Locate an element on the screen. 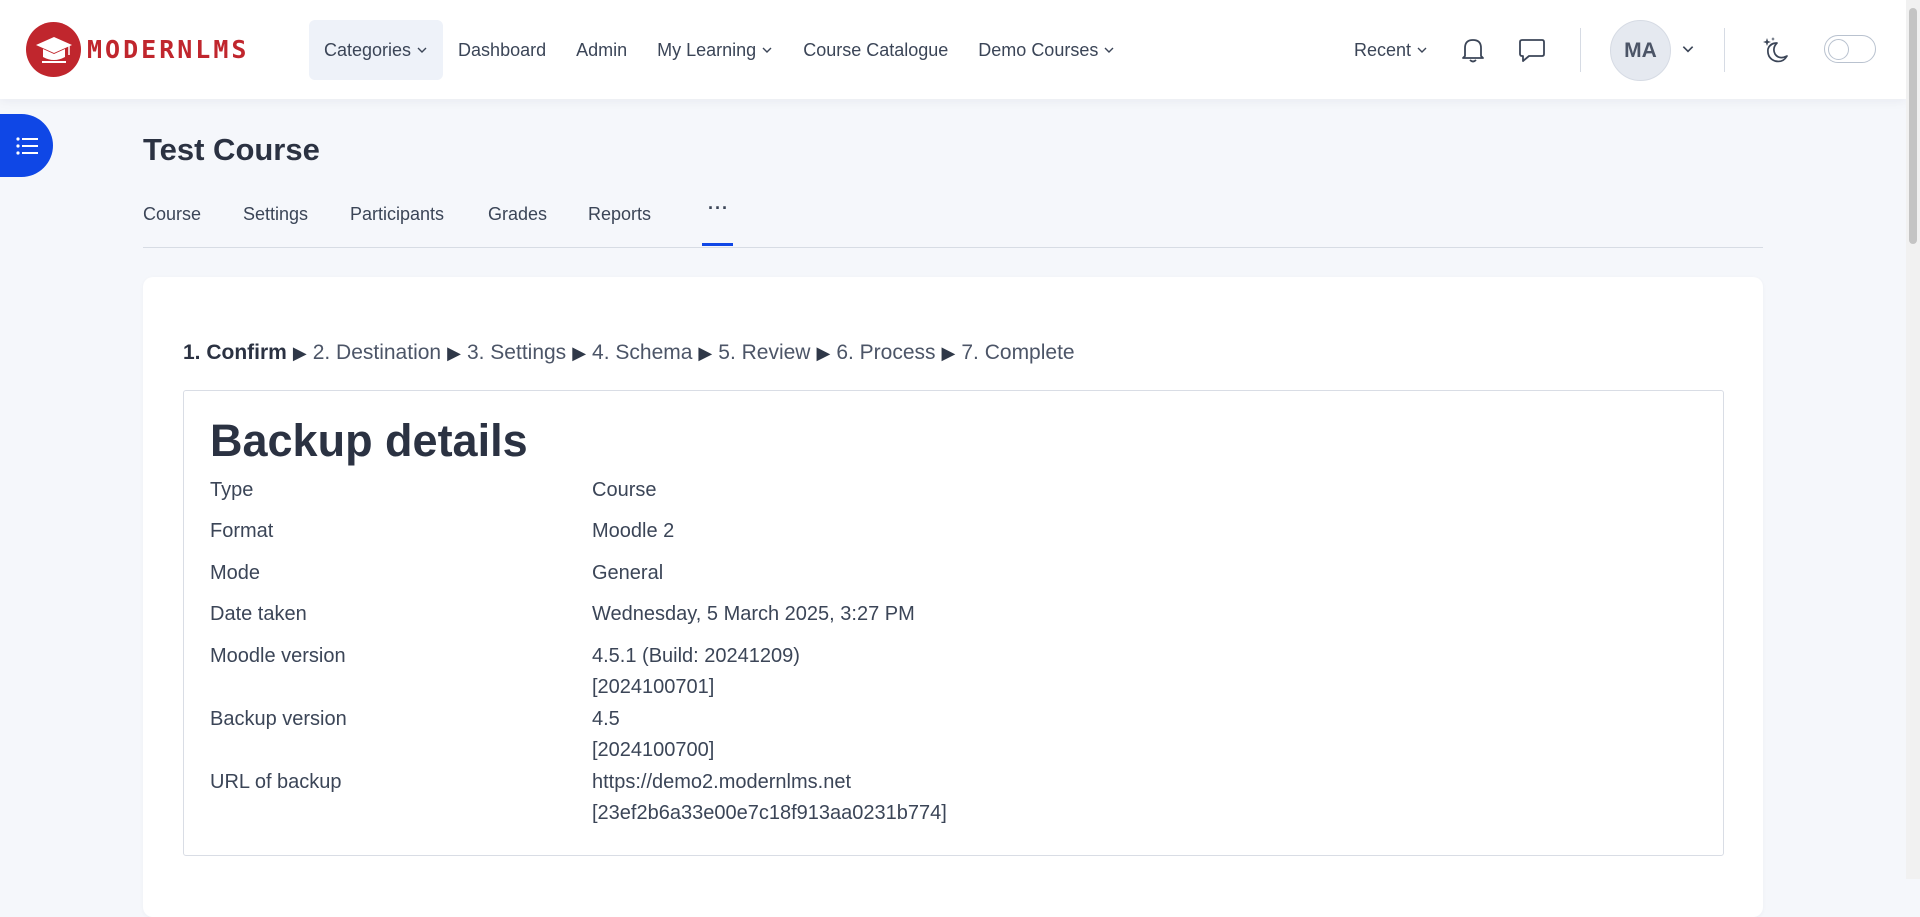 This screenshot has width=1920, height=917. step-destination: 2. Destination is located at coordinates (377, 352).